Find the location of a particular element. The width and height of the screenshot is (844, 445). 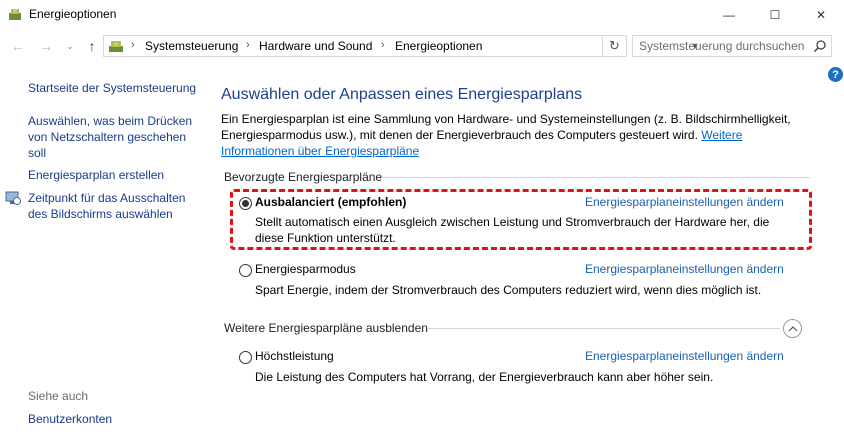

search-icon is located at coordinates (820, 46).